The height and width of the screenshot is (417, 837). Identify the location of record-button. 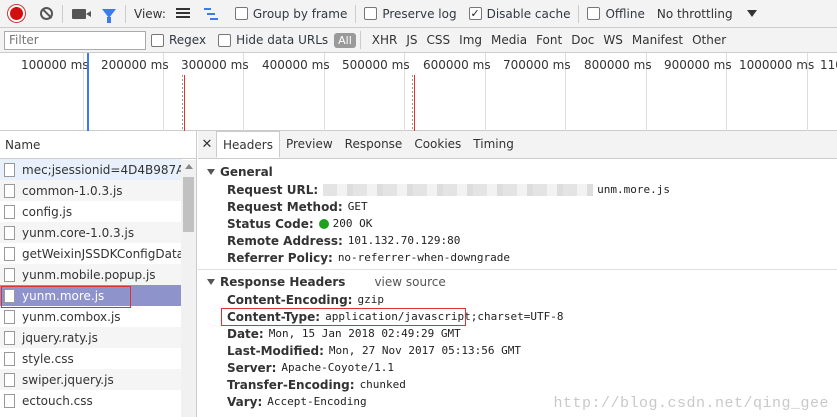
(16, 14).